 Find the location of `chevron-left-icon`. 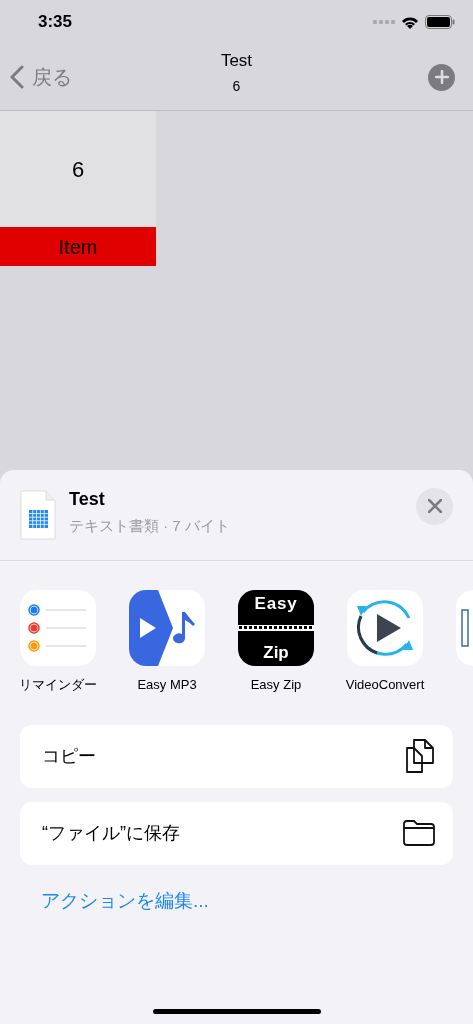

chevron-left-icon is located at coordinates (17, 77).